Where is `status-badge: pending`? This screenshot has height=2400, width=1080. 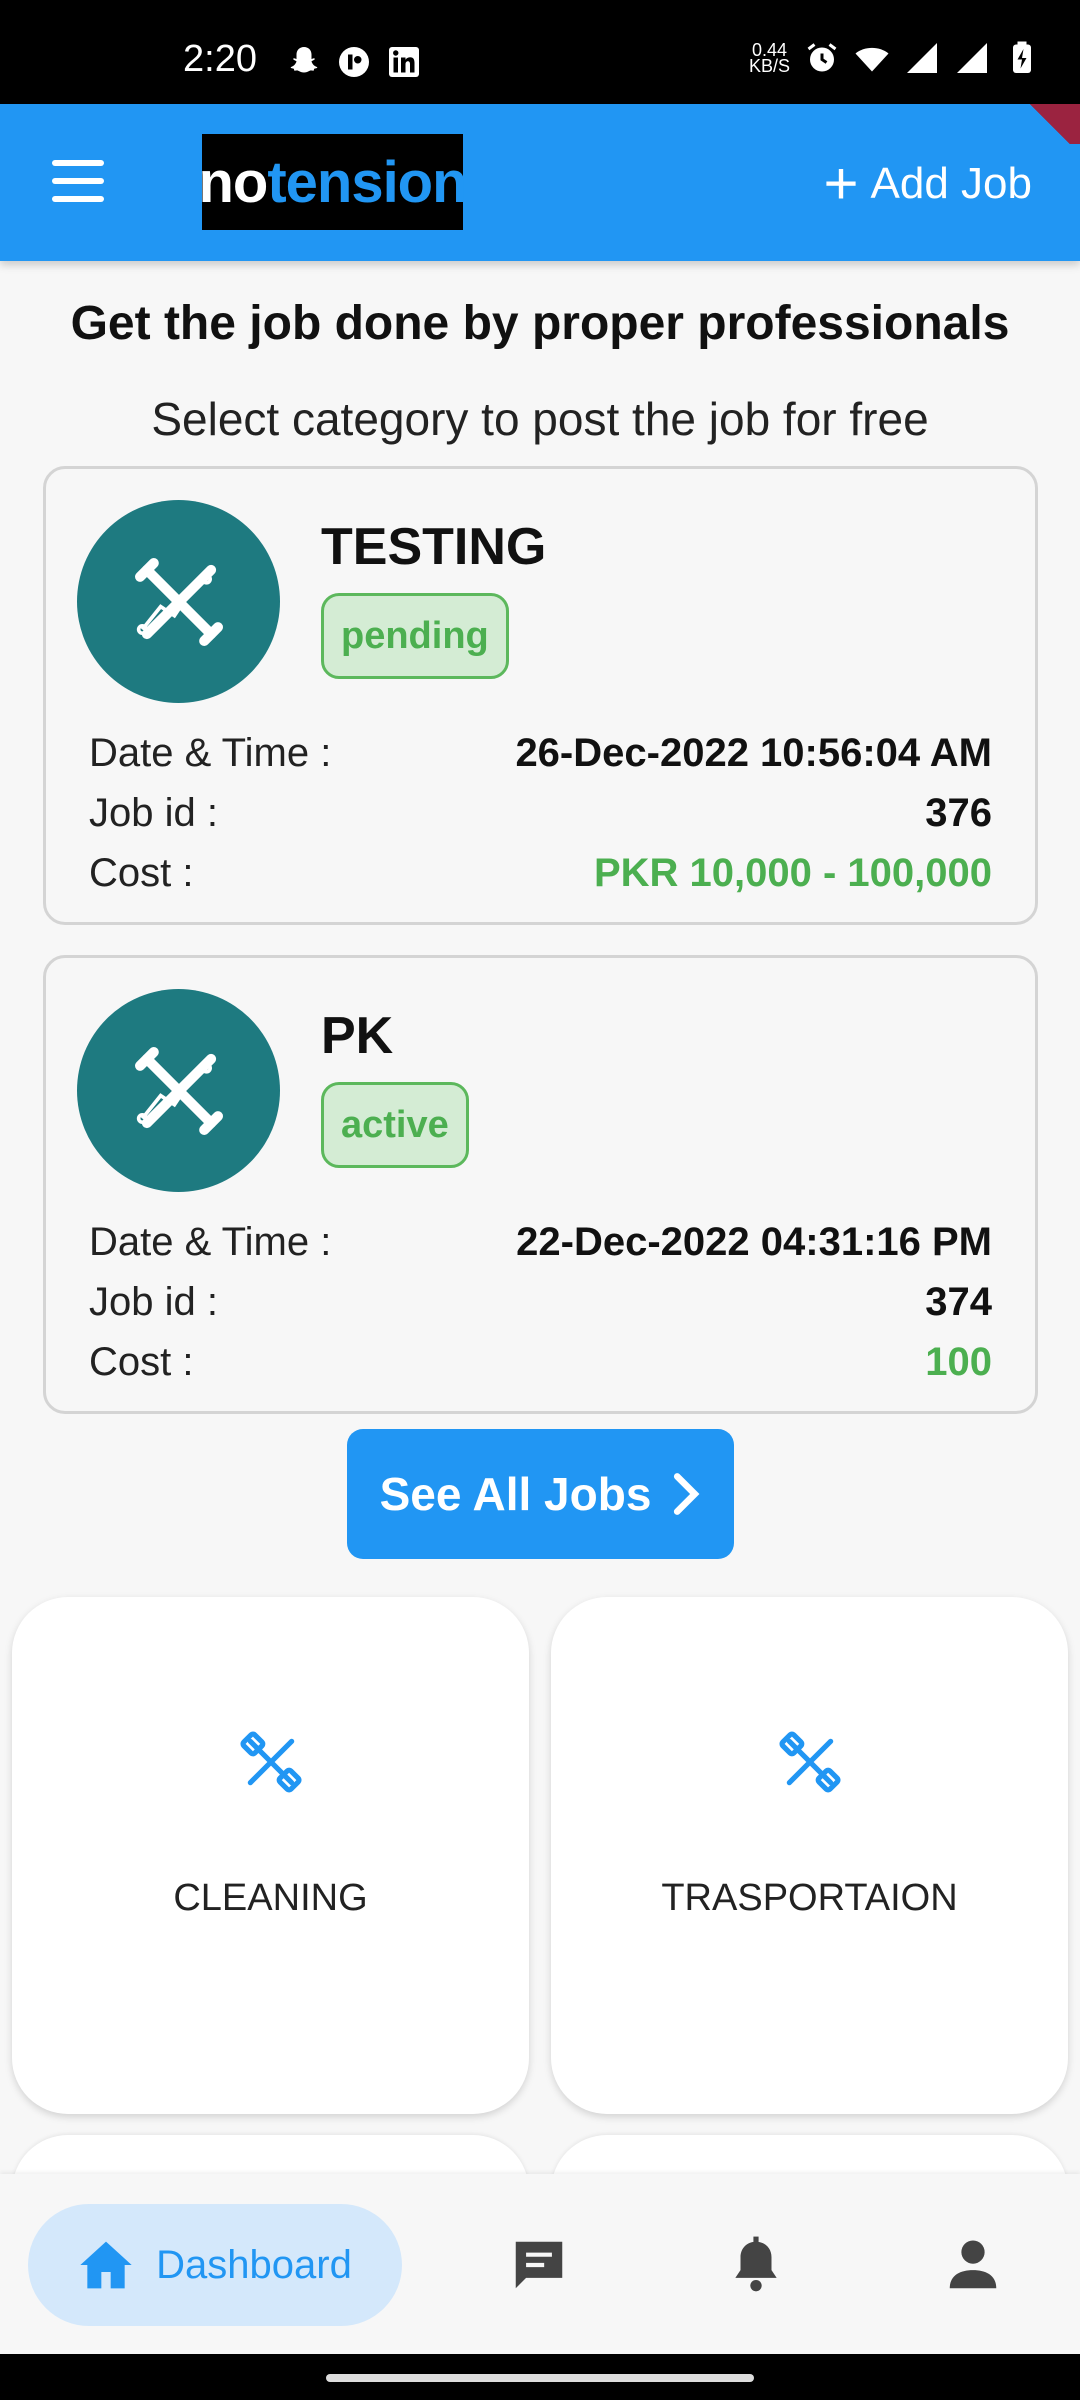 status-badge: pending is located at coordinates (415, 636).